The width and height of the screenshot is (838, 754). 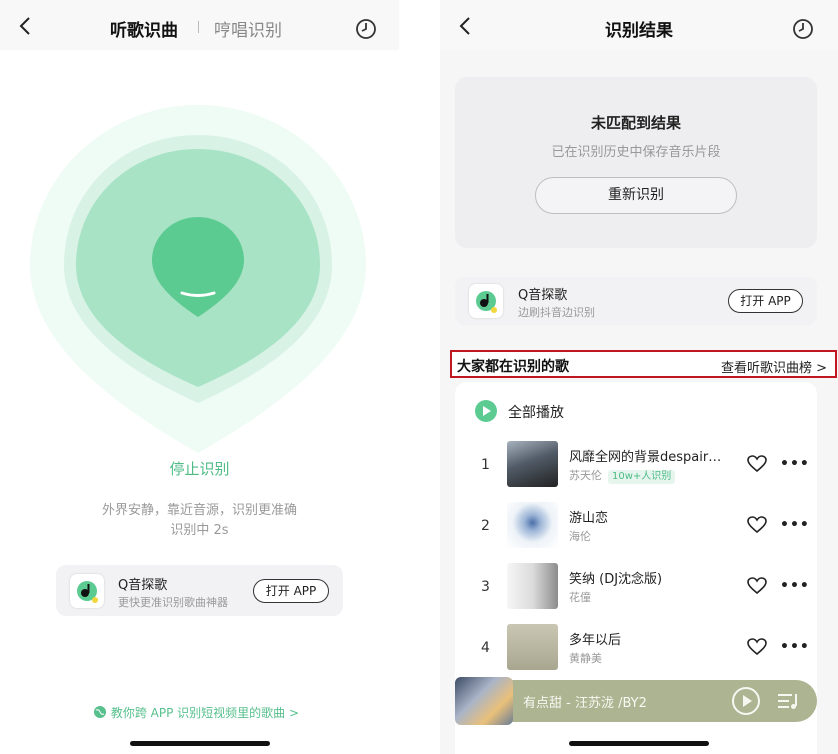 What do you see at coordinates (199, 468) in the screenshot?
I see `stop-recognition-button: 停止识别` at bounding box center [199, 468].